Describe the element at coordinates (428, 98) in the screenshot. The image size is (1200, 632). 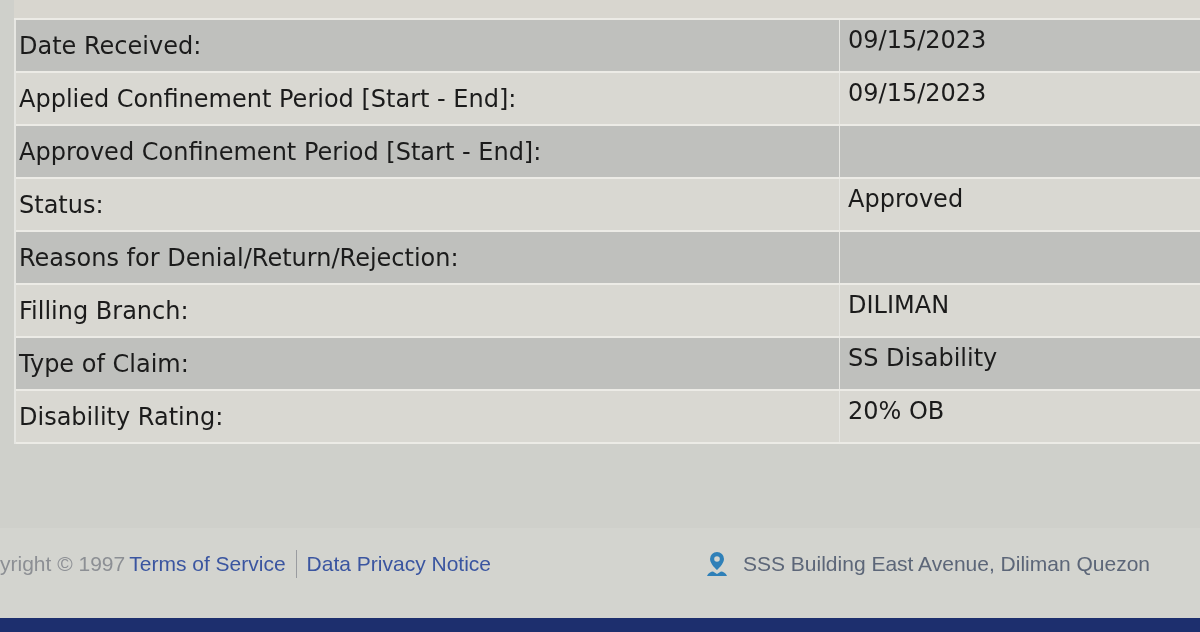
I see `field-label: Applied Confinement Period [Start - End]:` at that location.